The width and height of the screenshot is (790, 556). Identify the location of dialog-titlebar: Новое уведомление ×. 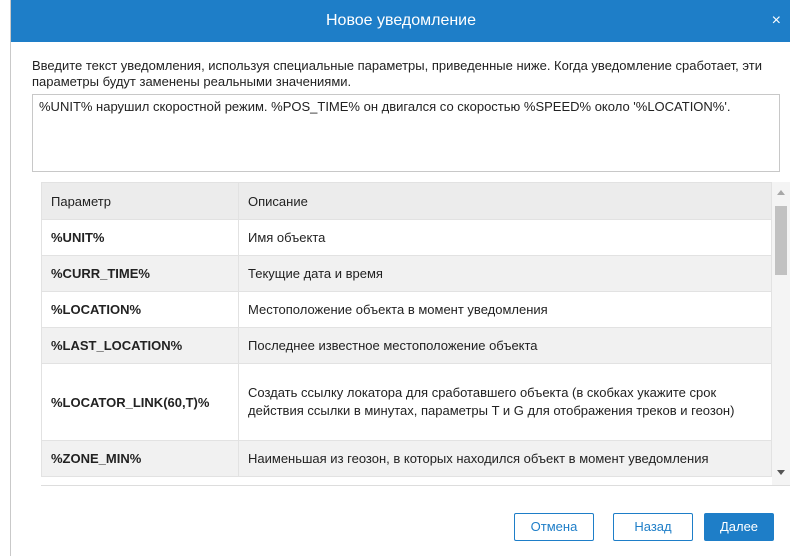
(400, 21).